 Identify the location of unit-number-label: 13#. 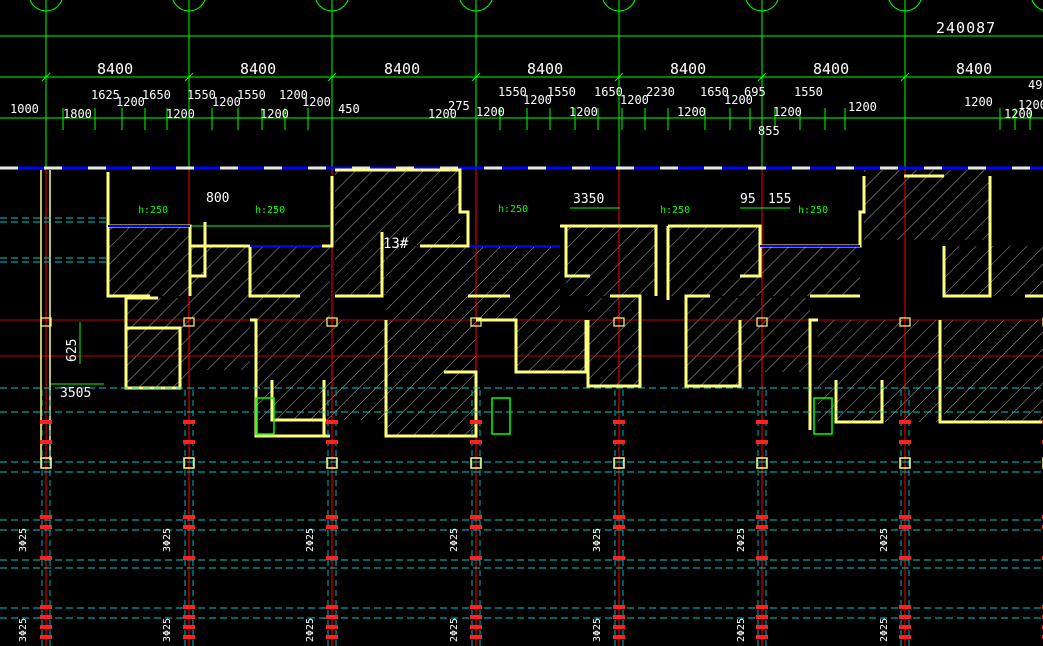
(396, 244).